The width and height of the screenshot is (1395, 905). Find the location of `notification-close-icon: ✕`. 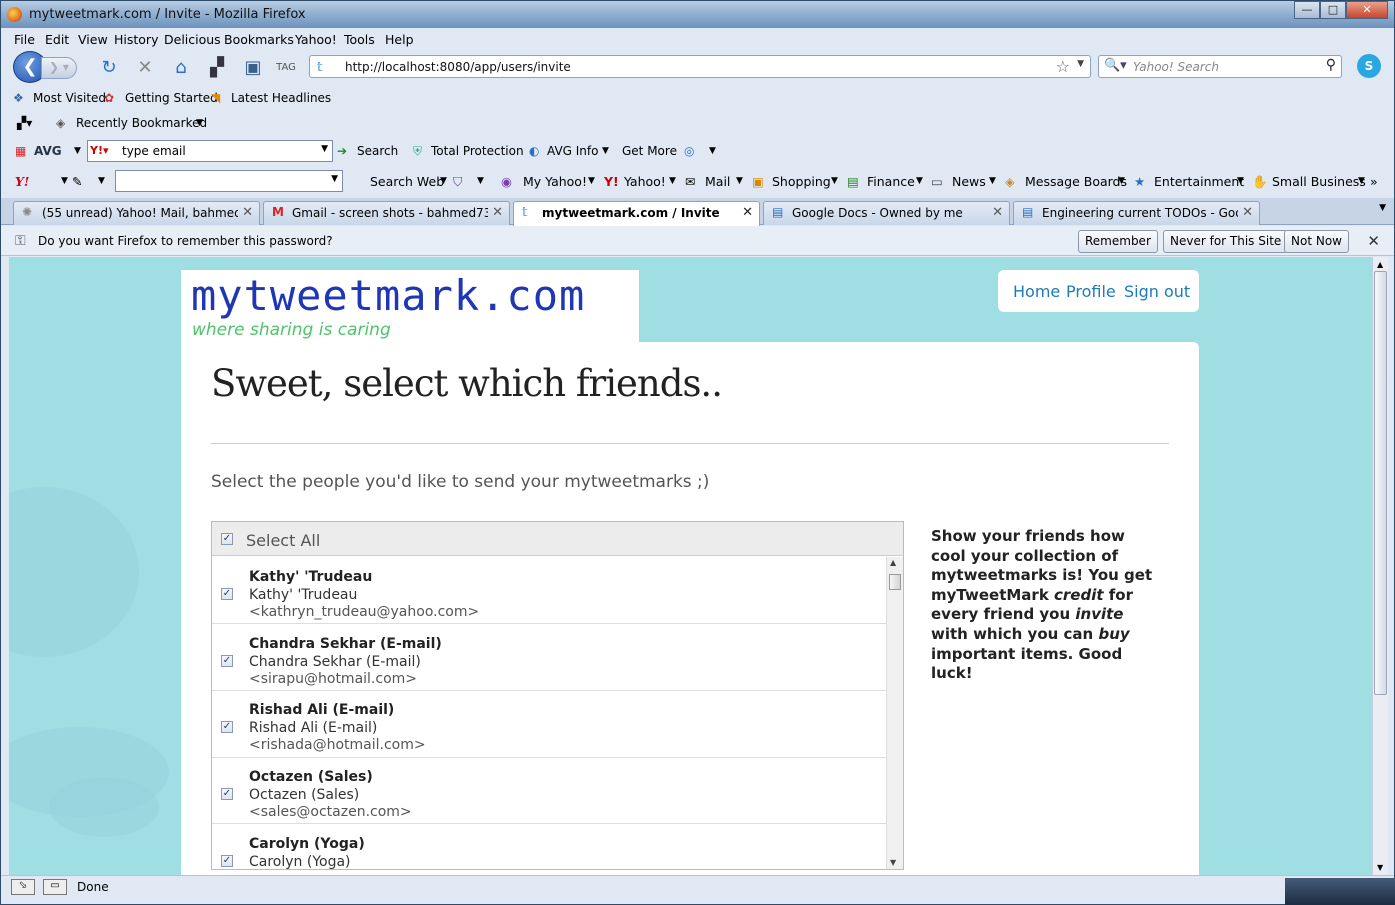

notification-close-icon: ✕ is located at coordinates (1373, 241).